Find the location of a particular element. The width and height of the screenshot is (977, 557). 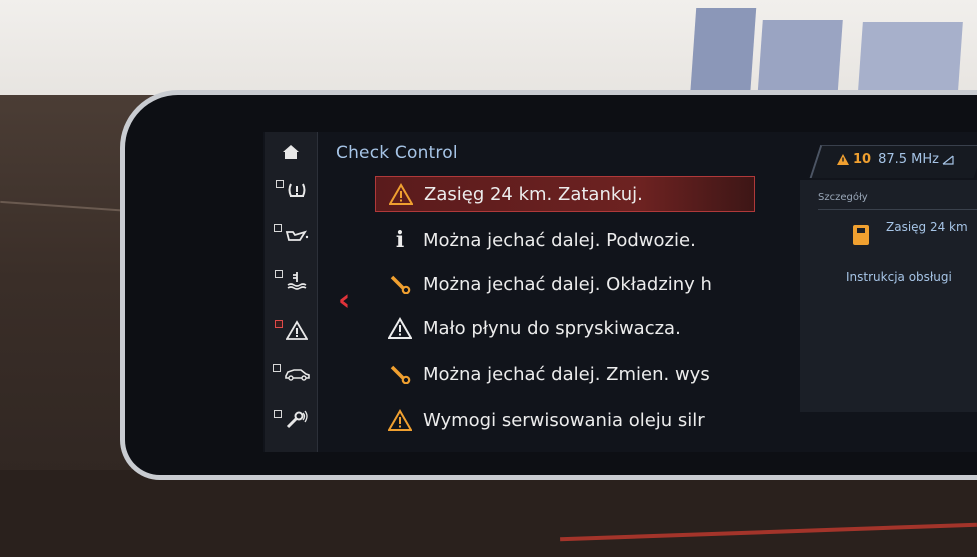

category-sidebar is located at coordinates (291, 292).